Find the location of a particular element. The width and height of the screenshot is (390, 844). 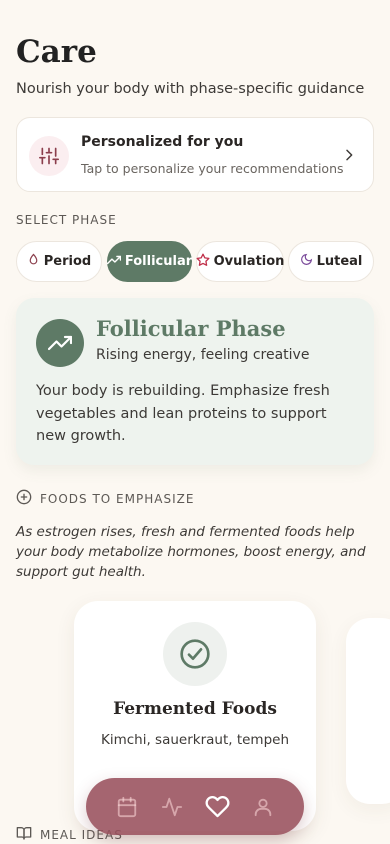

calendar-icon is located at coordinates (126, 806).